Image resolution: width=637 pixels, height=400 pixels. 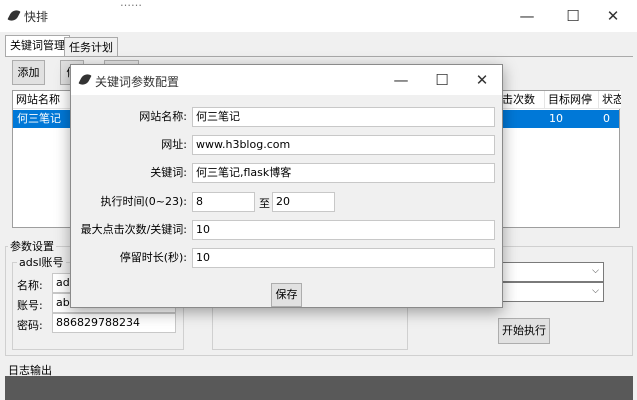 I want to click on adsl-group-title: adsl账号, so click(x=41, y=262).